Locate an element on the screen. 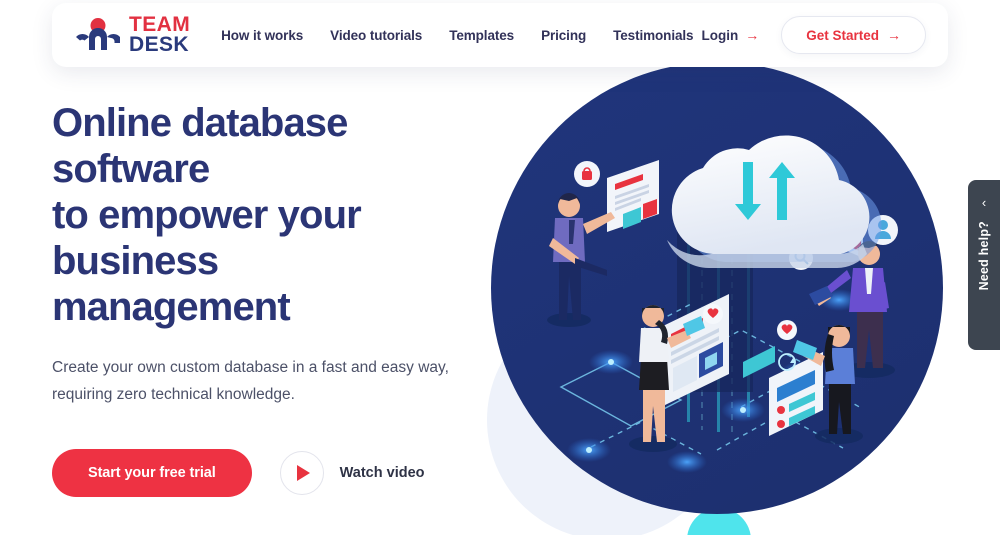  title-line-4: business is located at coordinates (135, 261).